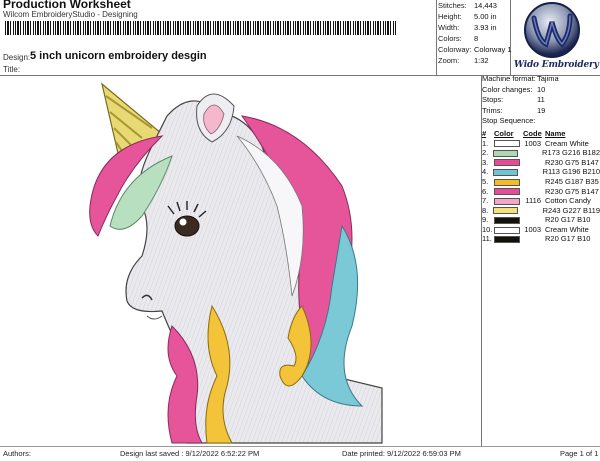  What do you see at coordinates (513, 99) in the screenshot?
I see `stops: Stops: 11` at bounding box center [513, 99].